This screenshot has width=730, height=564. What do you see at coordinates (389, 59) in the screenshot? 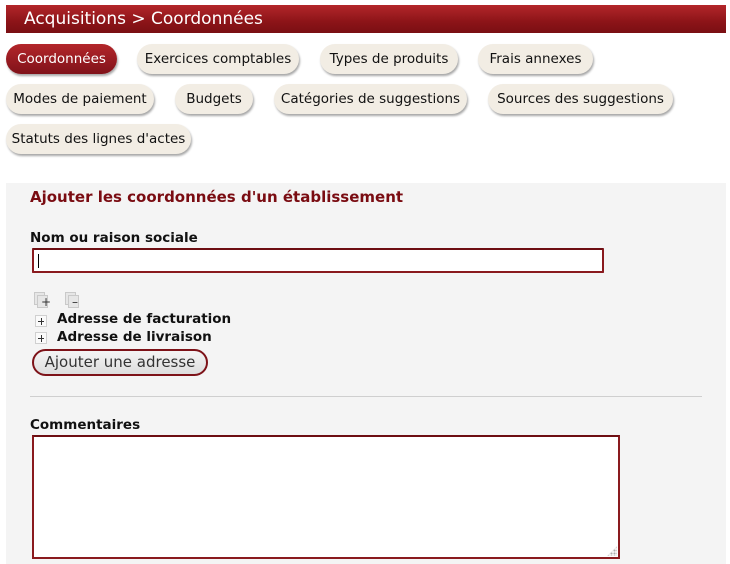
I see `tab-types-de-produits: Types de produits` at bounding box center [389, 59].